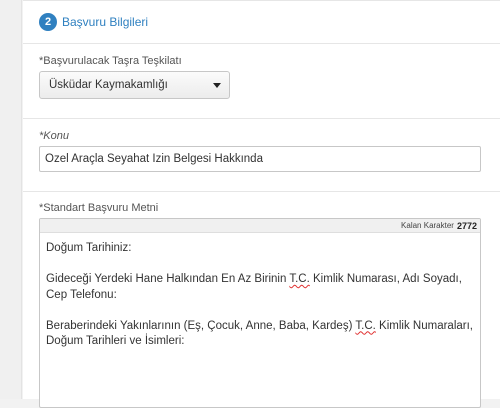  Describe the element at coordinates (105, 22) in the screenshot. I see `step-title: Başvuru Bilgileri` at that location.